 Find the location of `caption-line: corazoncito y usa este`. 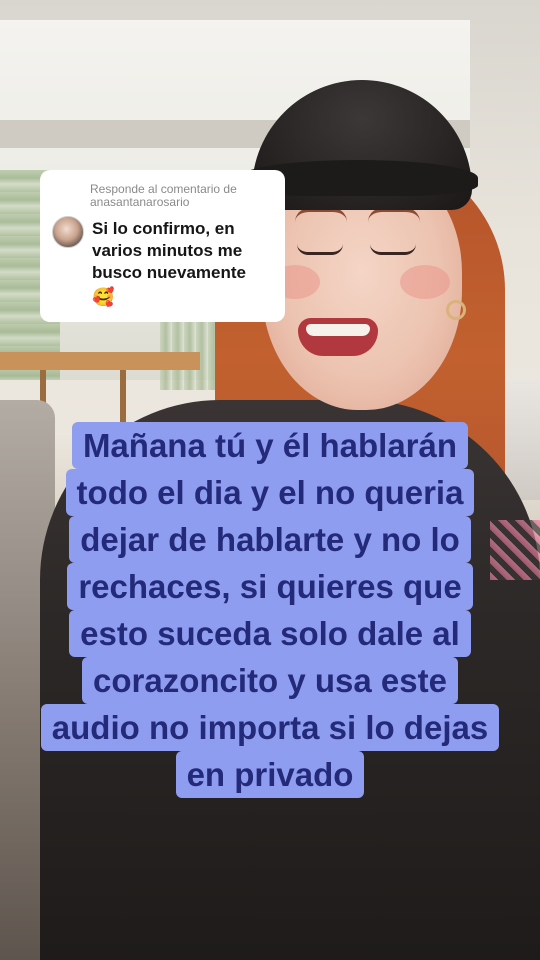

caption-line: corazoncito y usa este is located at coordinates (270, 680).